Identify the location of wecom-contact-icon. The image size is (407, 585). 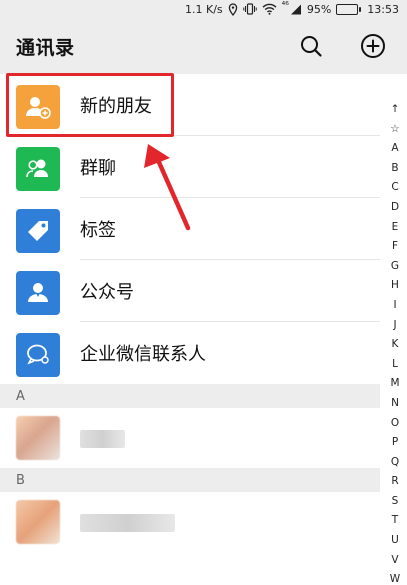
(38, 354).